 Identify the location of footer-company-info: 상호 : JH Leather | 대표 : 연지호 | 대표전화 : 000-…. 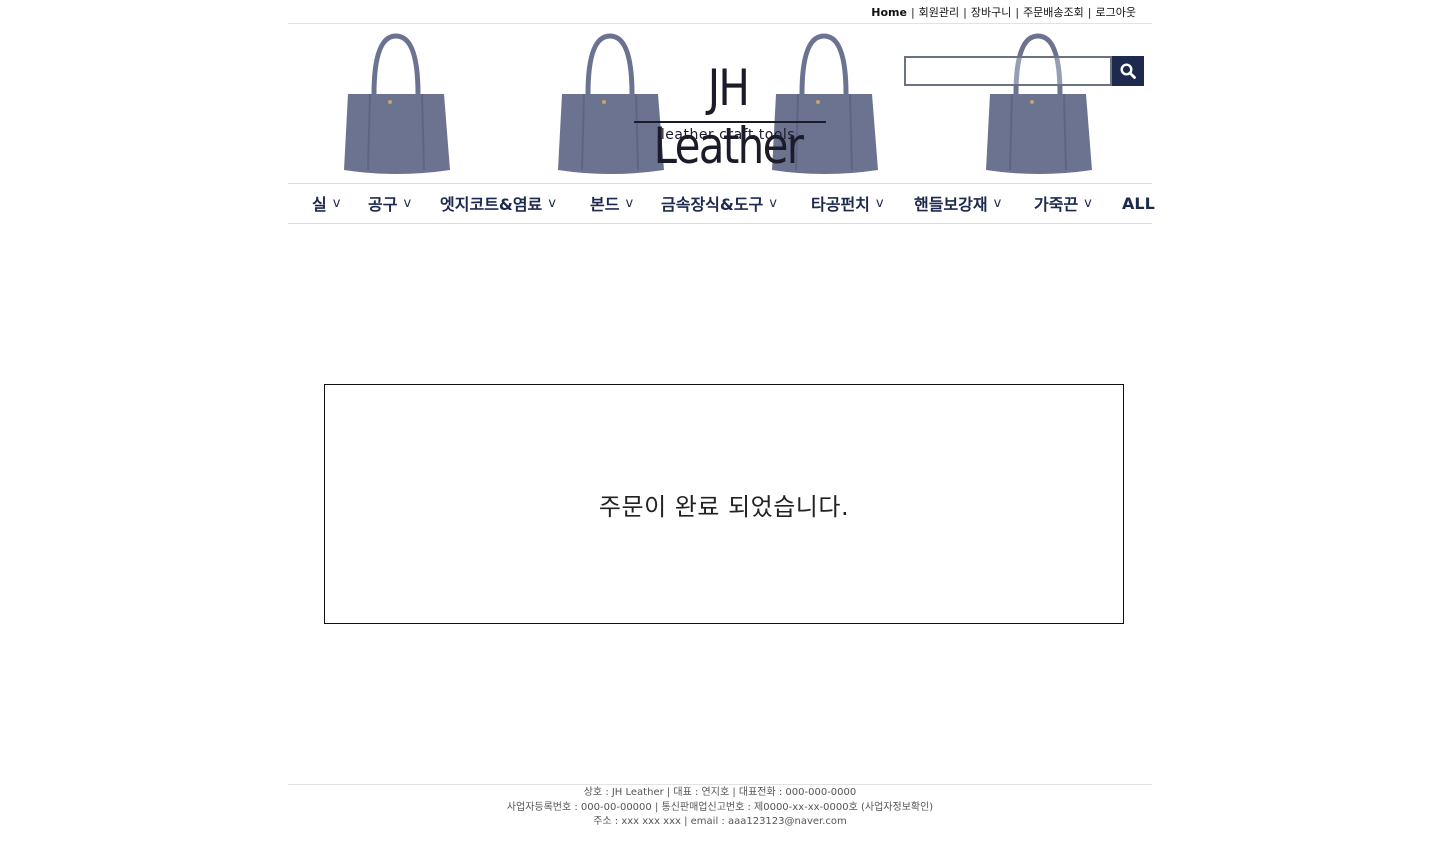
(720, 792).